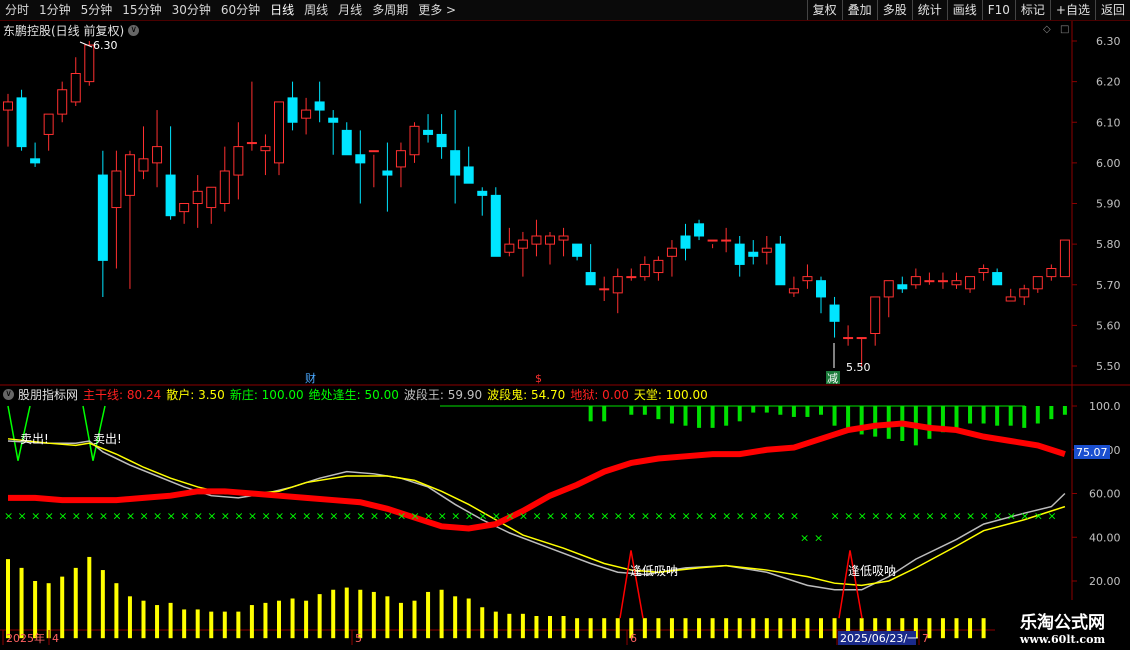 The image size is (1130, 650). What do you see at coordinates (1108, 163) in the screenshot?
I see `price-axis-label: 6.00` at bounding box center [1108, 163].